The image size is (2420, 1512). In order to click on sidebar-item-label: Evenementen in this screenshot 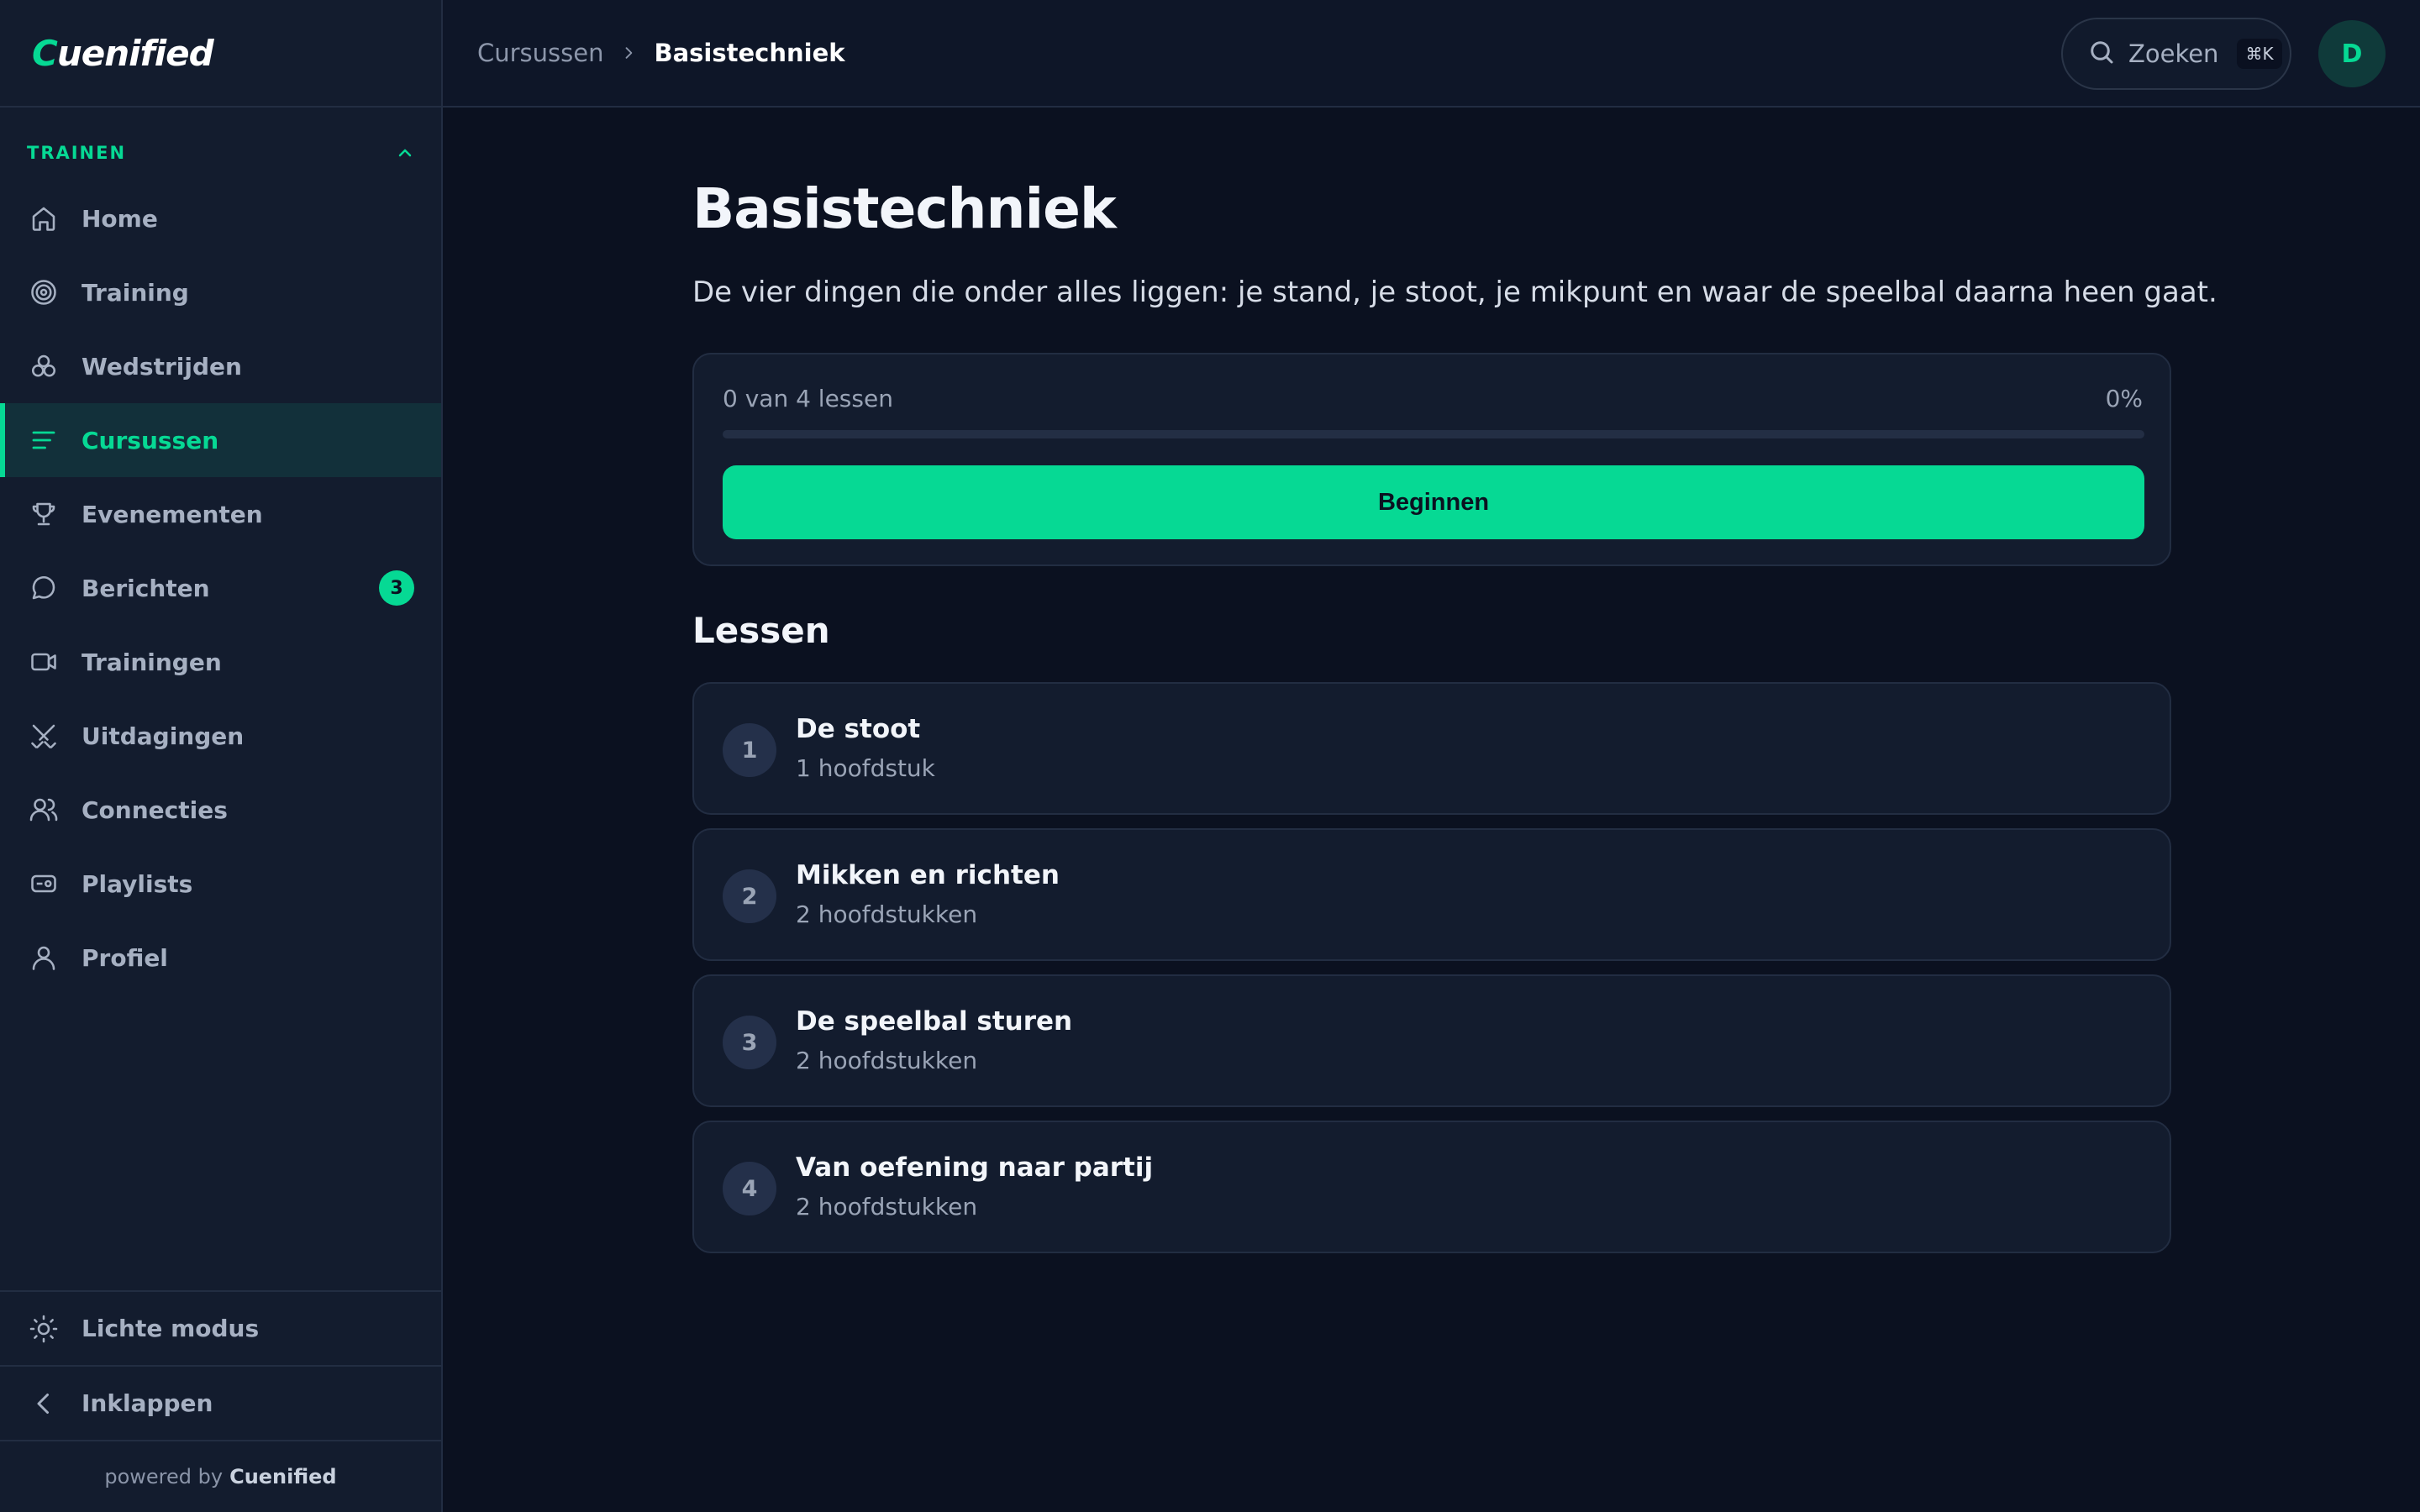, I will do `click(172, 514)`.